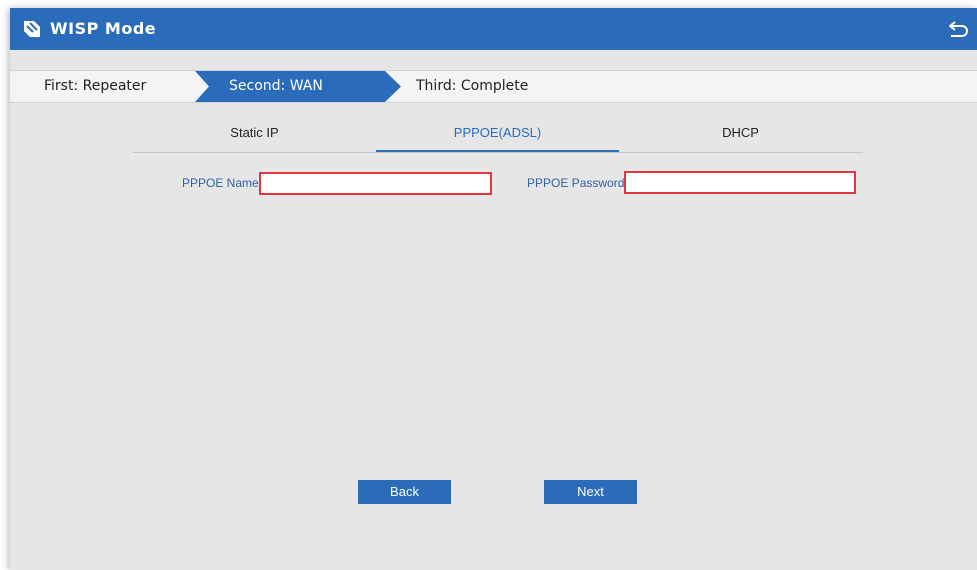 The image size is (977, 570). What do you see at coordinates (375, 183) in the screenshot?
I see `pppoe-name-input` at bounding box center [375, 183].